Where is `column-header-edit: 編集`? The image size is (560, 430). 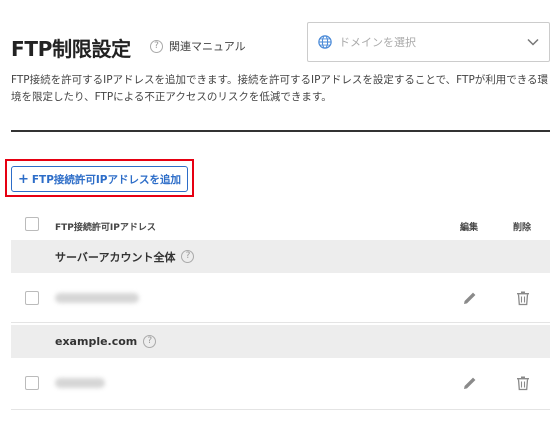 column-header-edit: 編集 is located at coordinates (469, 228).